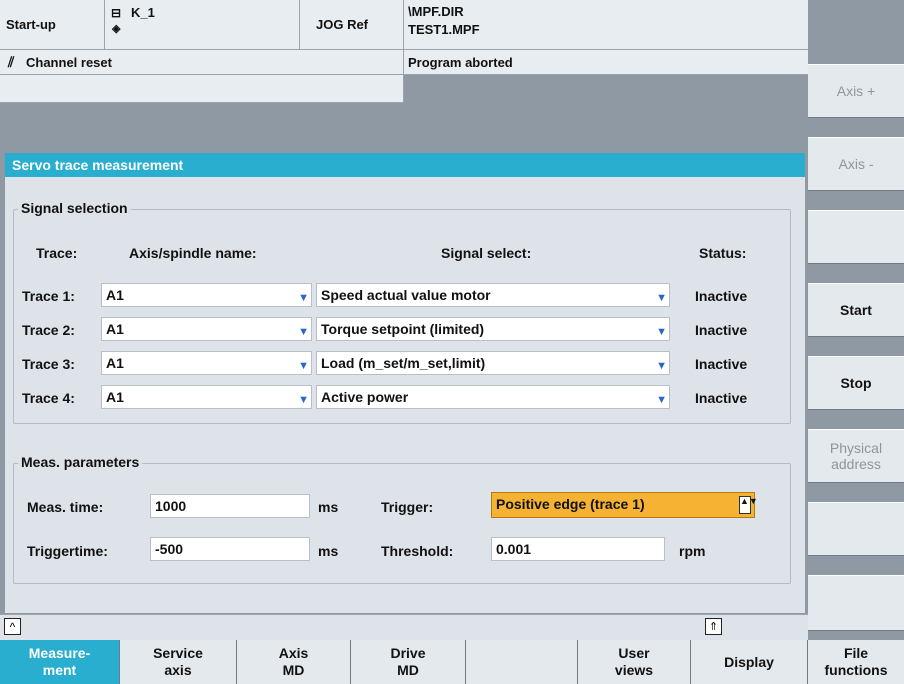 The width and height of the screenshot is (904, 684). What do you see at coordinates (486, 253) in the screenshot?
I see `col-signal-header: Signal select:` at bounding box center [486, 253].